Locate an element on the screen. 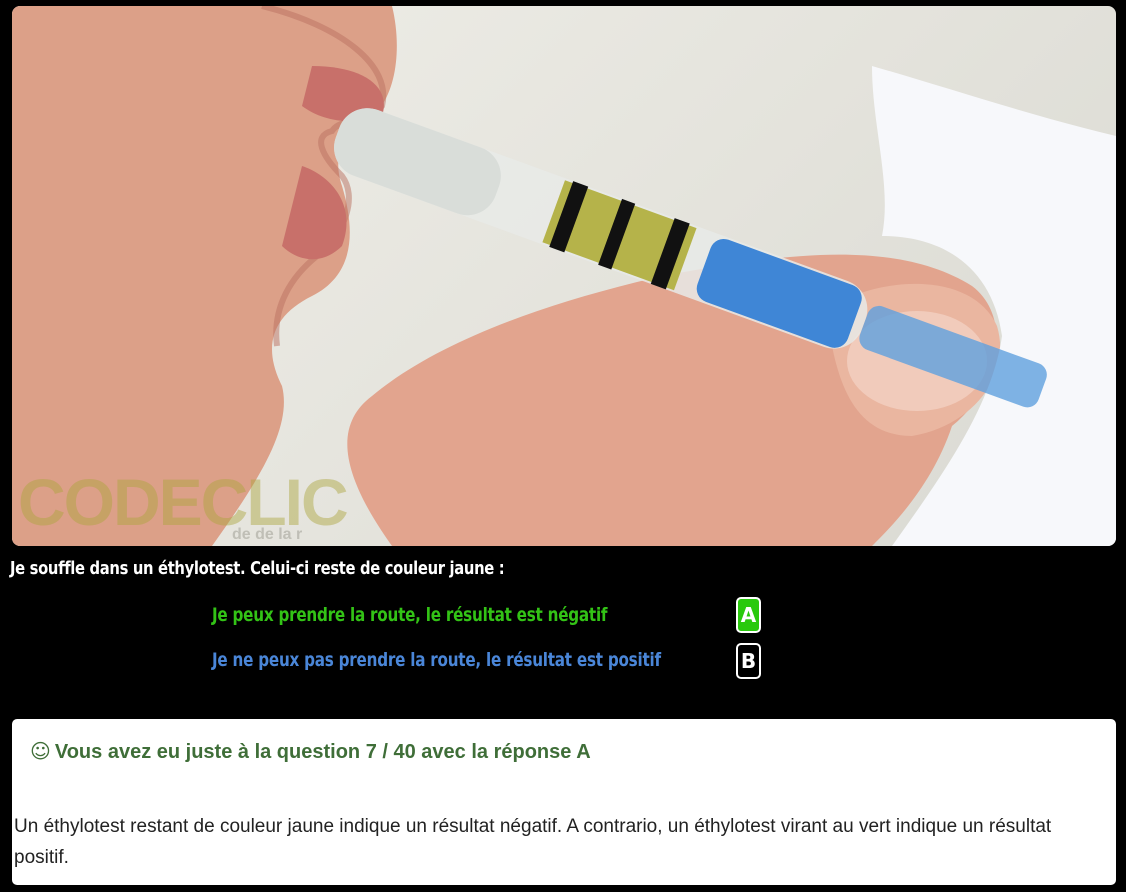 The height and width of the screenshot is (892, 1126). watermark-subtitle: de de la r is located at coordinates (267, 534).